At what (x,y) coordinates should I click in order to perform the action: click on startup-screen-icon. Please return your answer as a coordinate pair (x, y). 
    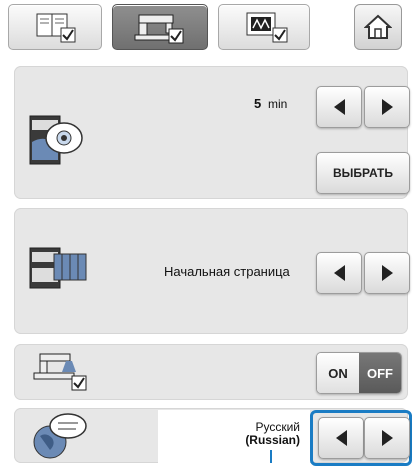
    Looking at the image, I should click on (58, 268).